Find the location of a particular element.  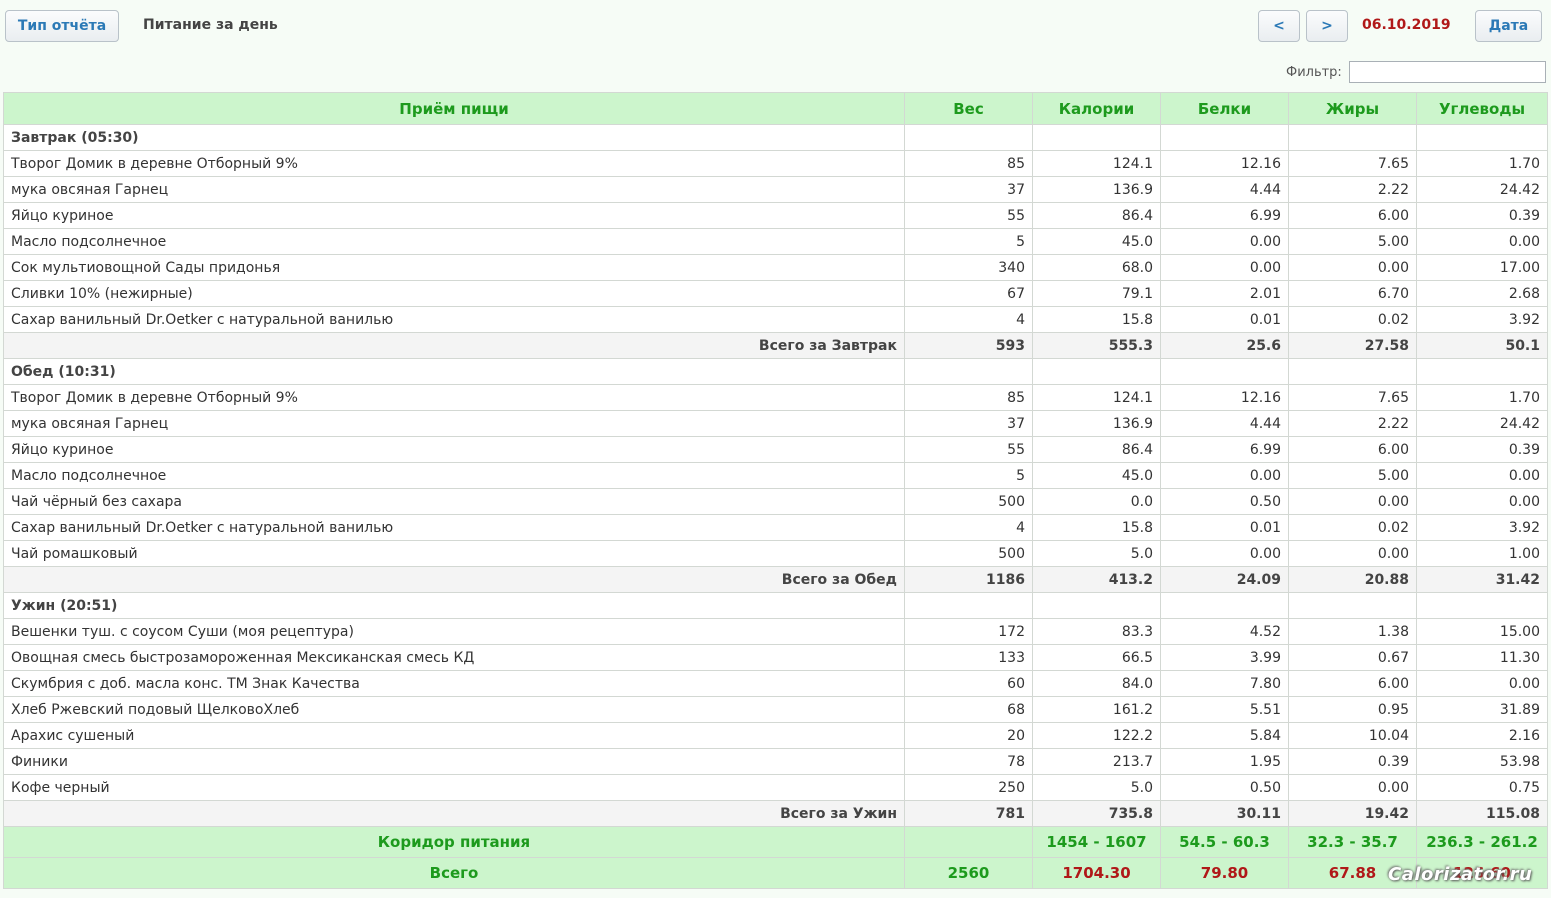

cell-name: Чай чёрный без сахара is located at coordinates (454, 501).